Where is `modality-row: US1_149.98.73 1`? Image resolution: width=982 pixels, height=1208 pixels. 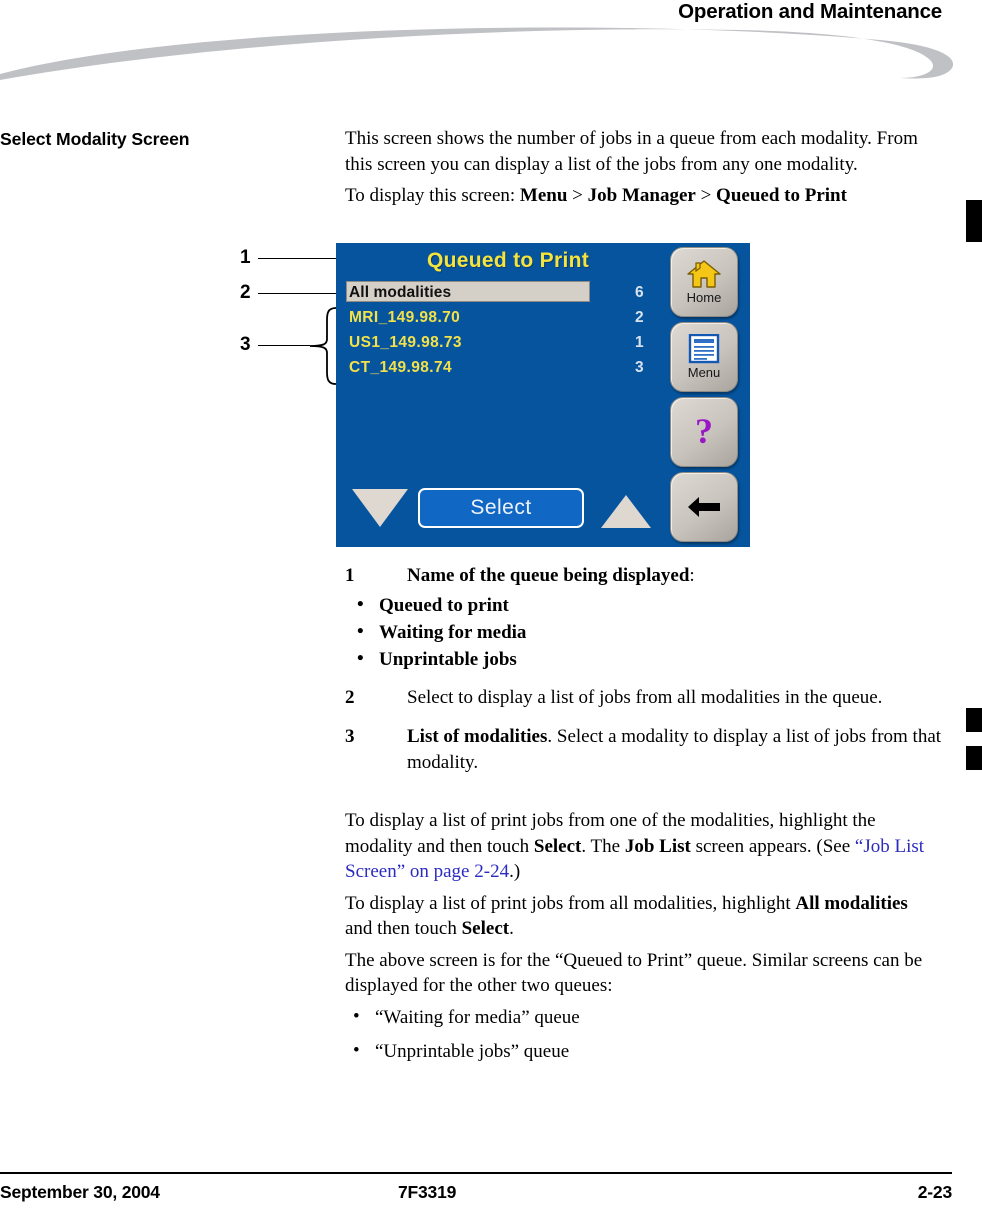 modality-row: US1_149.98.73 1 is located at coordinates (508, 342).